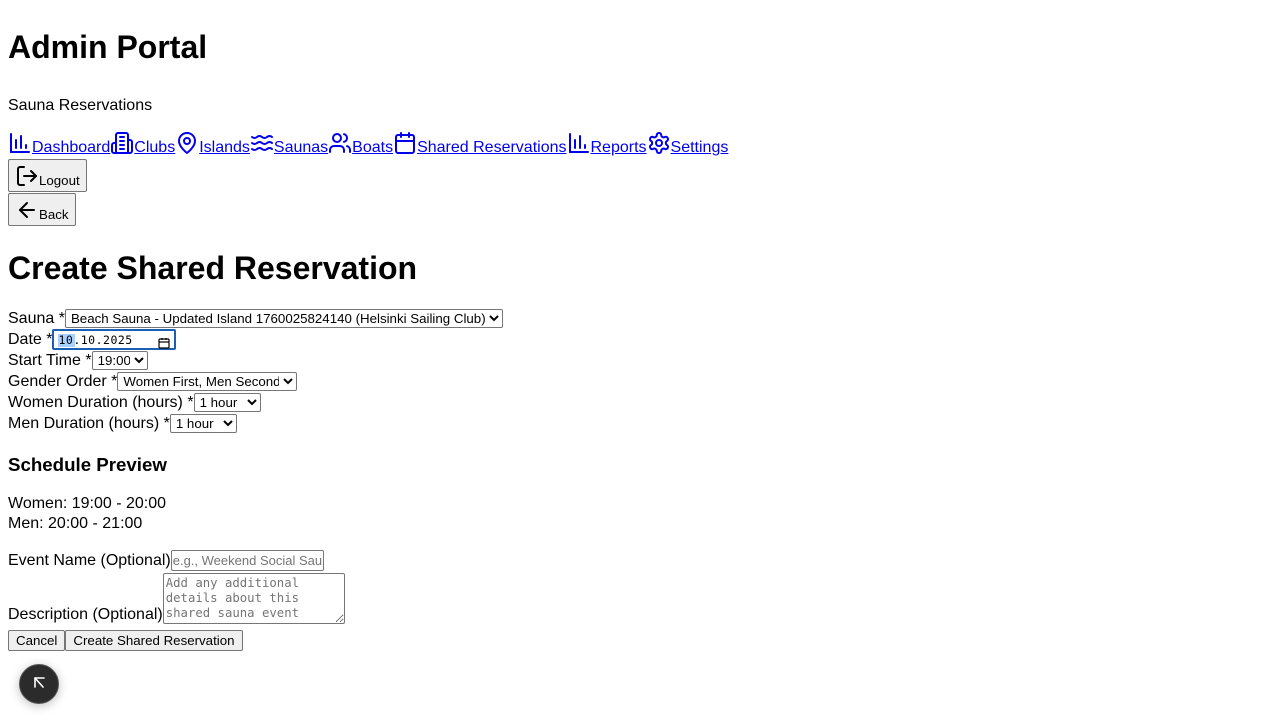  I want to click on gender-order-row: Gender Order * Women First, Men Second, so click(640, 381).